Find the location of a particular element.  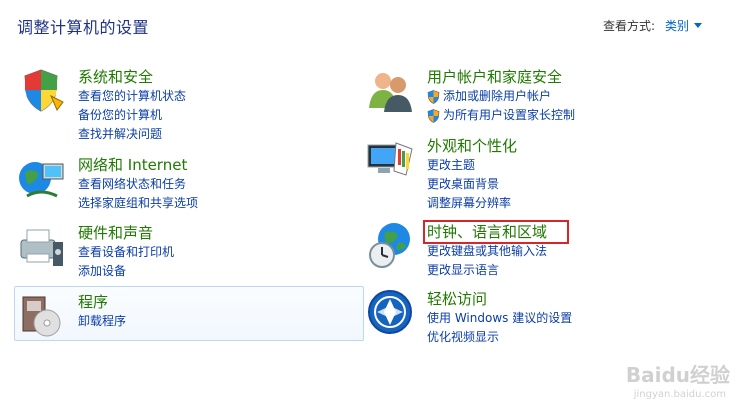

link-add-device: 添加设备 is located at coordinates (126, 271).